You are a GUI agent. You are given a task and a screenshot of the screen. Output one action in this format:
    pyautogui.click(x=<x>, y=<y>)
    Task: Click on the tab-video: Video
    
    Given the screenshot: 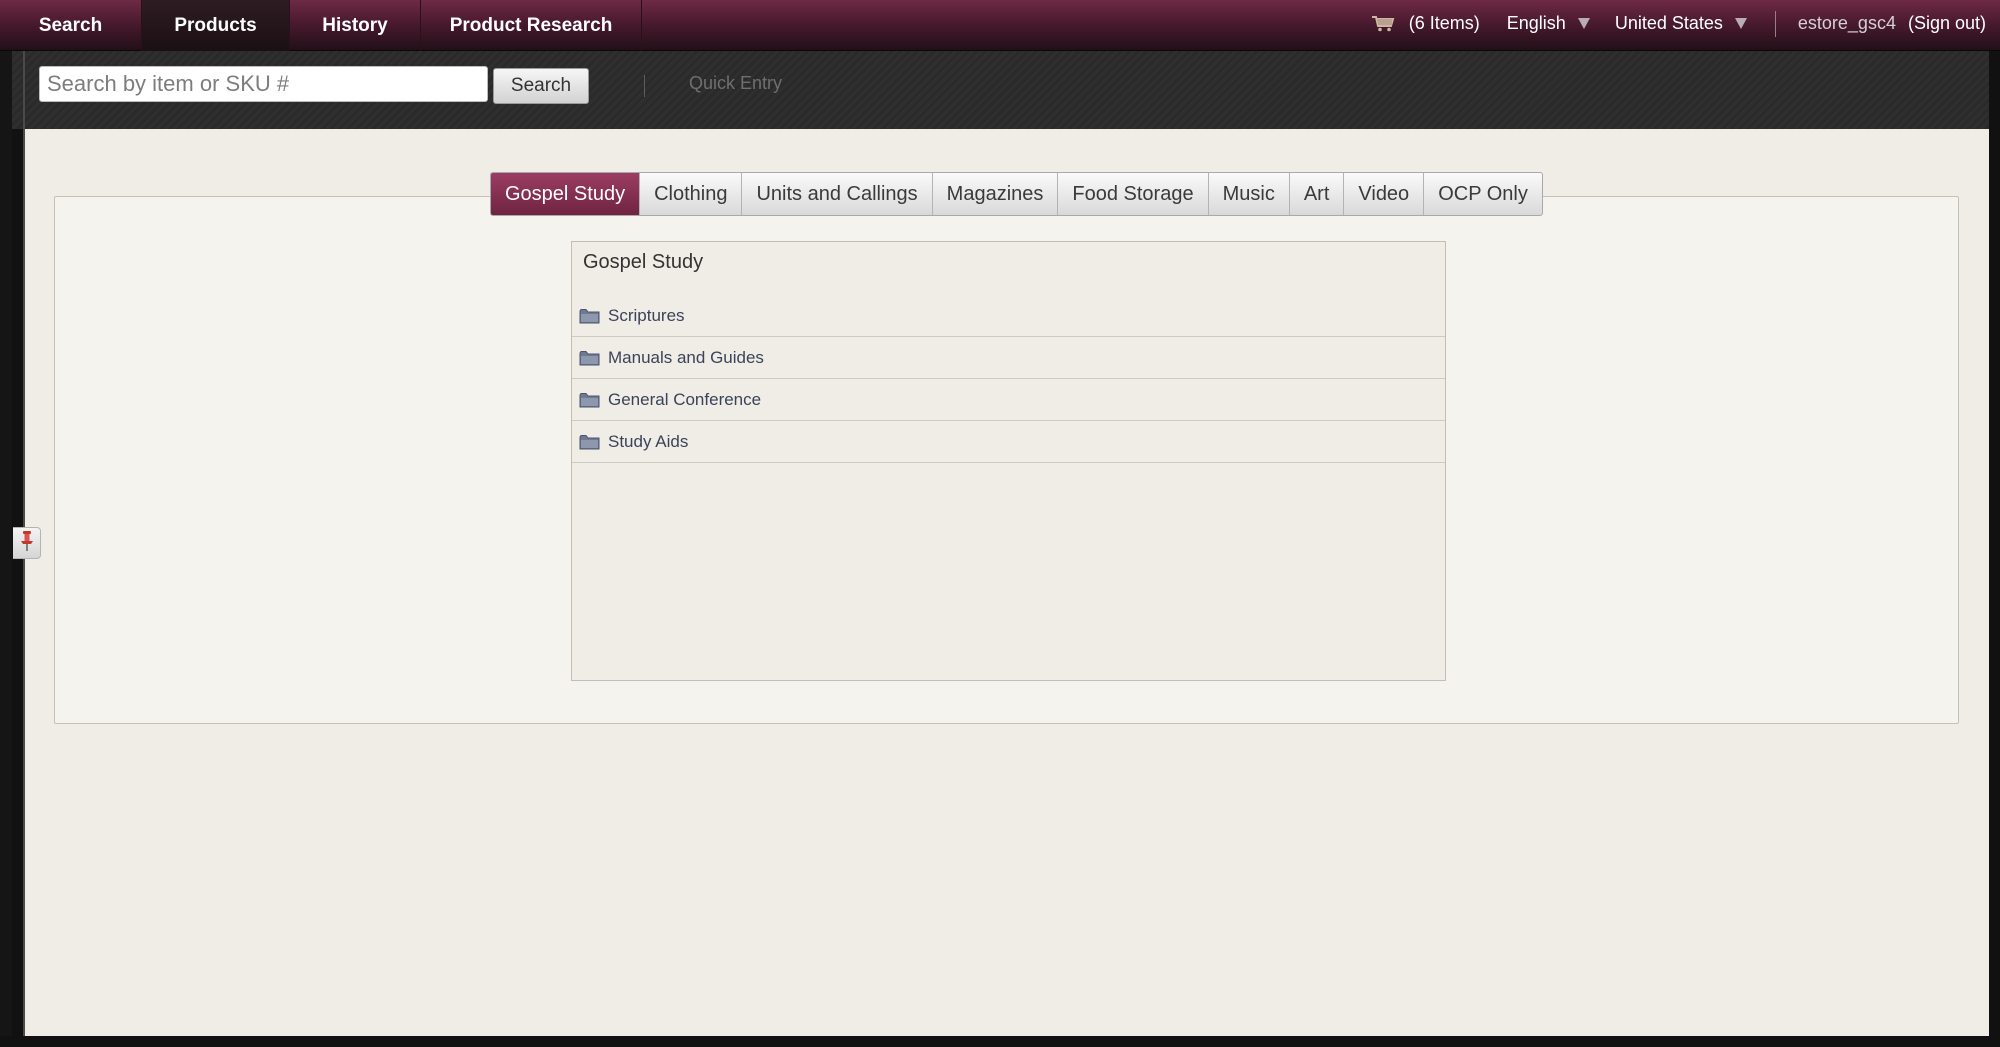 What is the action you would take?
    pyautogui.click(x=1384, y=194)
    